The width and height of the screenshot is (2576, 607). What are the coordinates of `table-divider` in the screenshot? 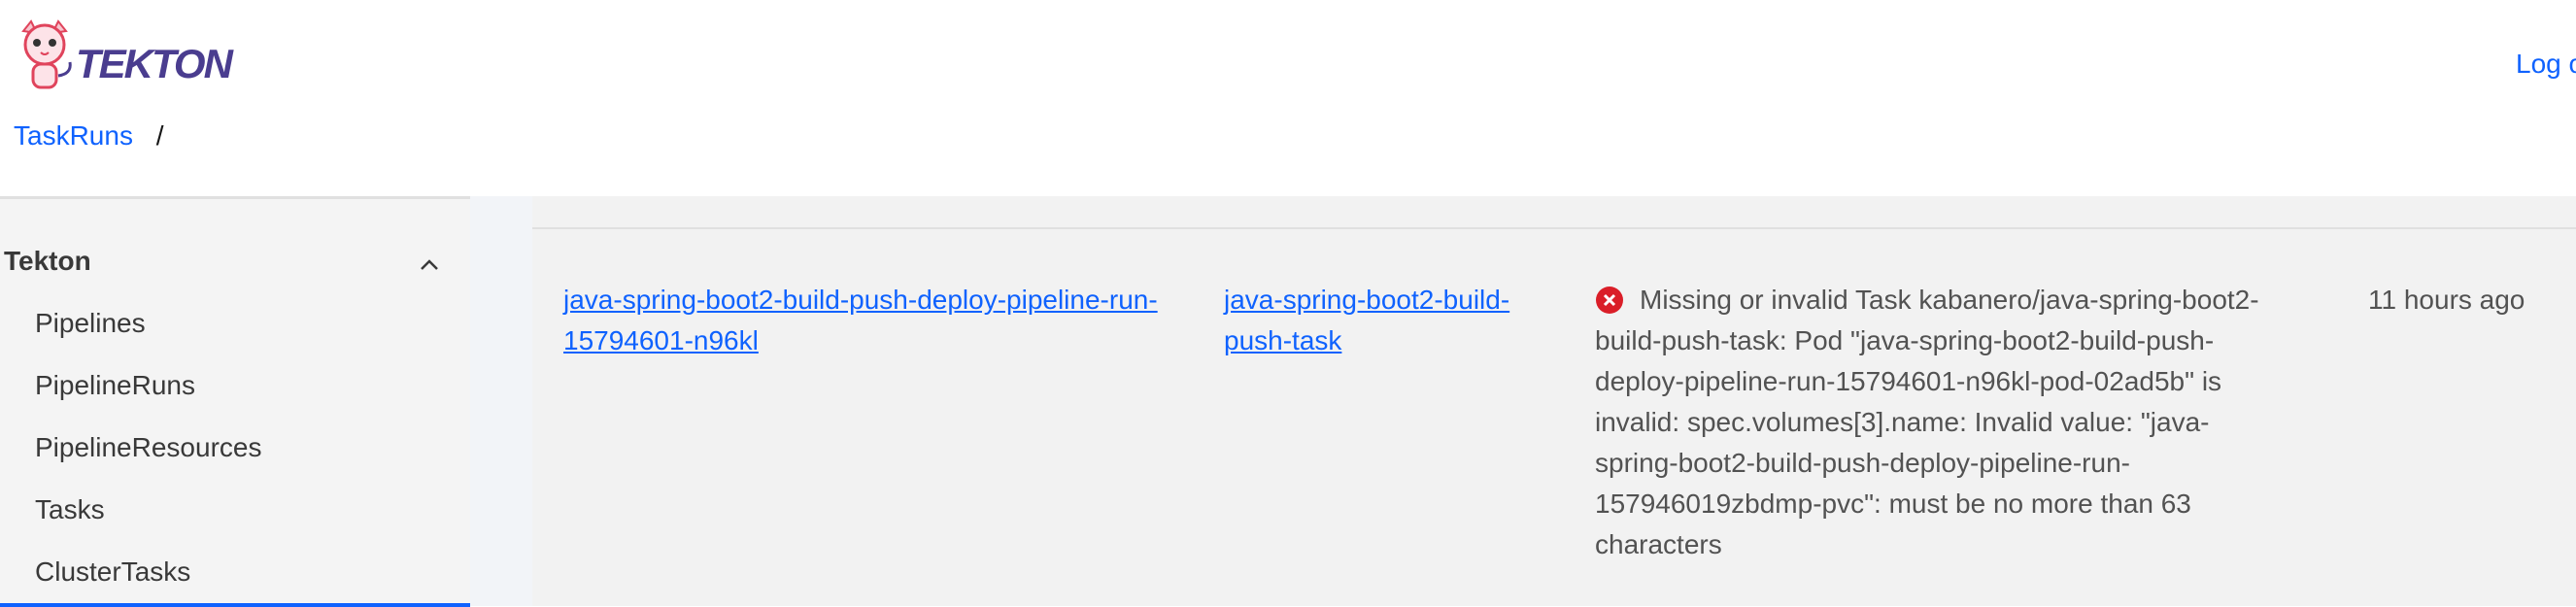 It's located at (1554, 228).